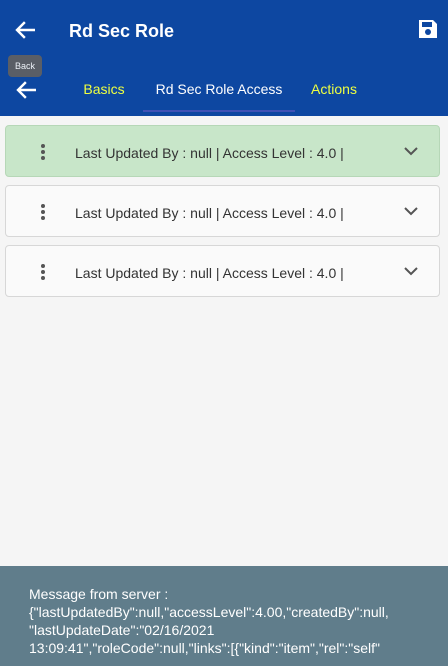 Image resolution: width=448 pixels, height=666 pixels. I want to click on tab-actions: Actions, so click(334, 95).